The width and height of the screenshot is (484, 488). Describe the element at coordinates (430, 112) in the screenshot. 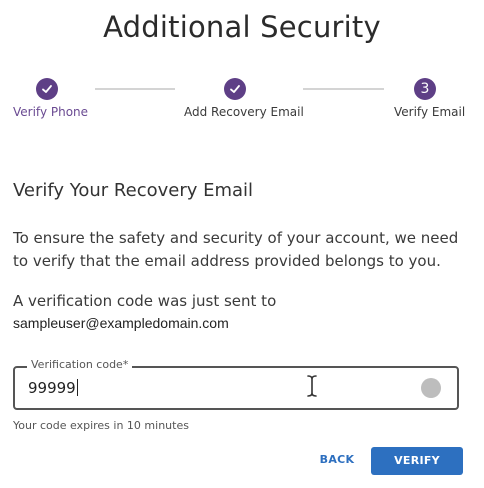

I see `step-3-label: Verify Email` at that location.